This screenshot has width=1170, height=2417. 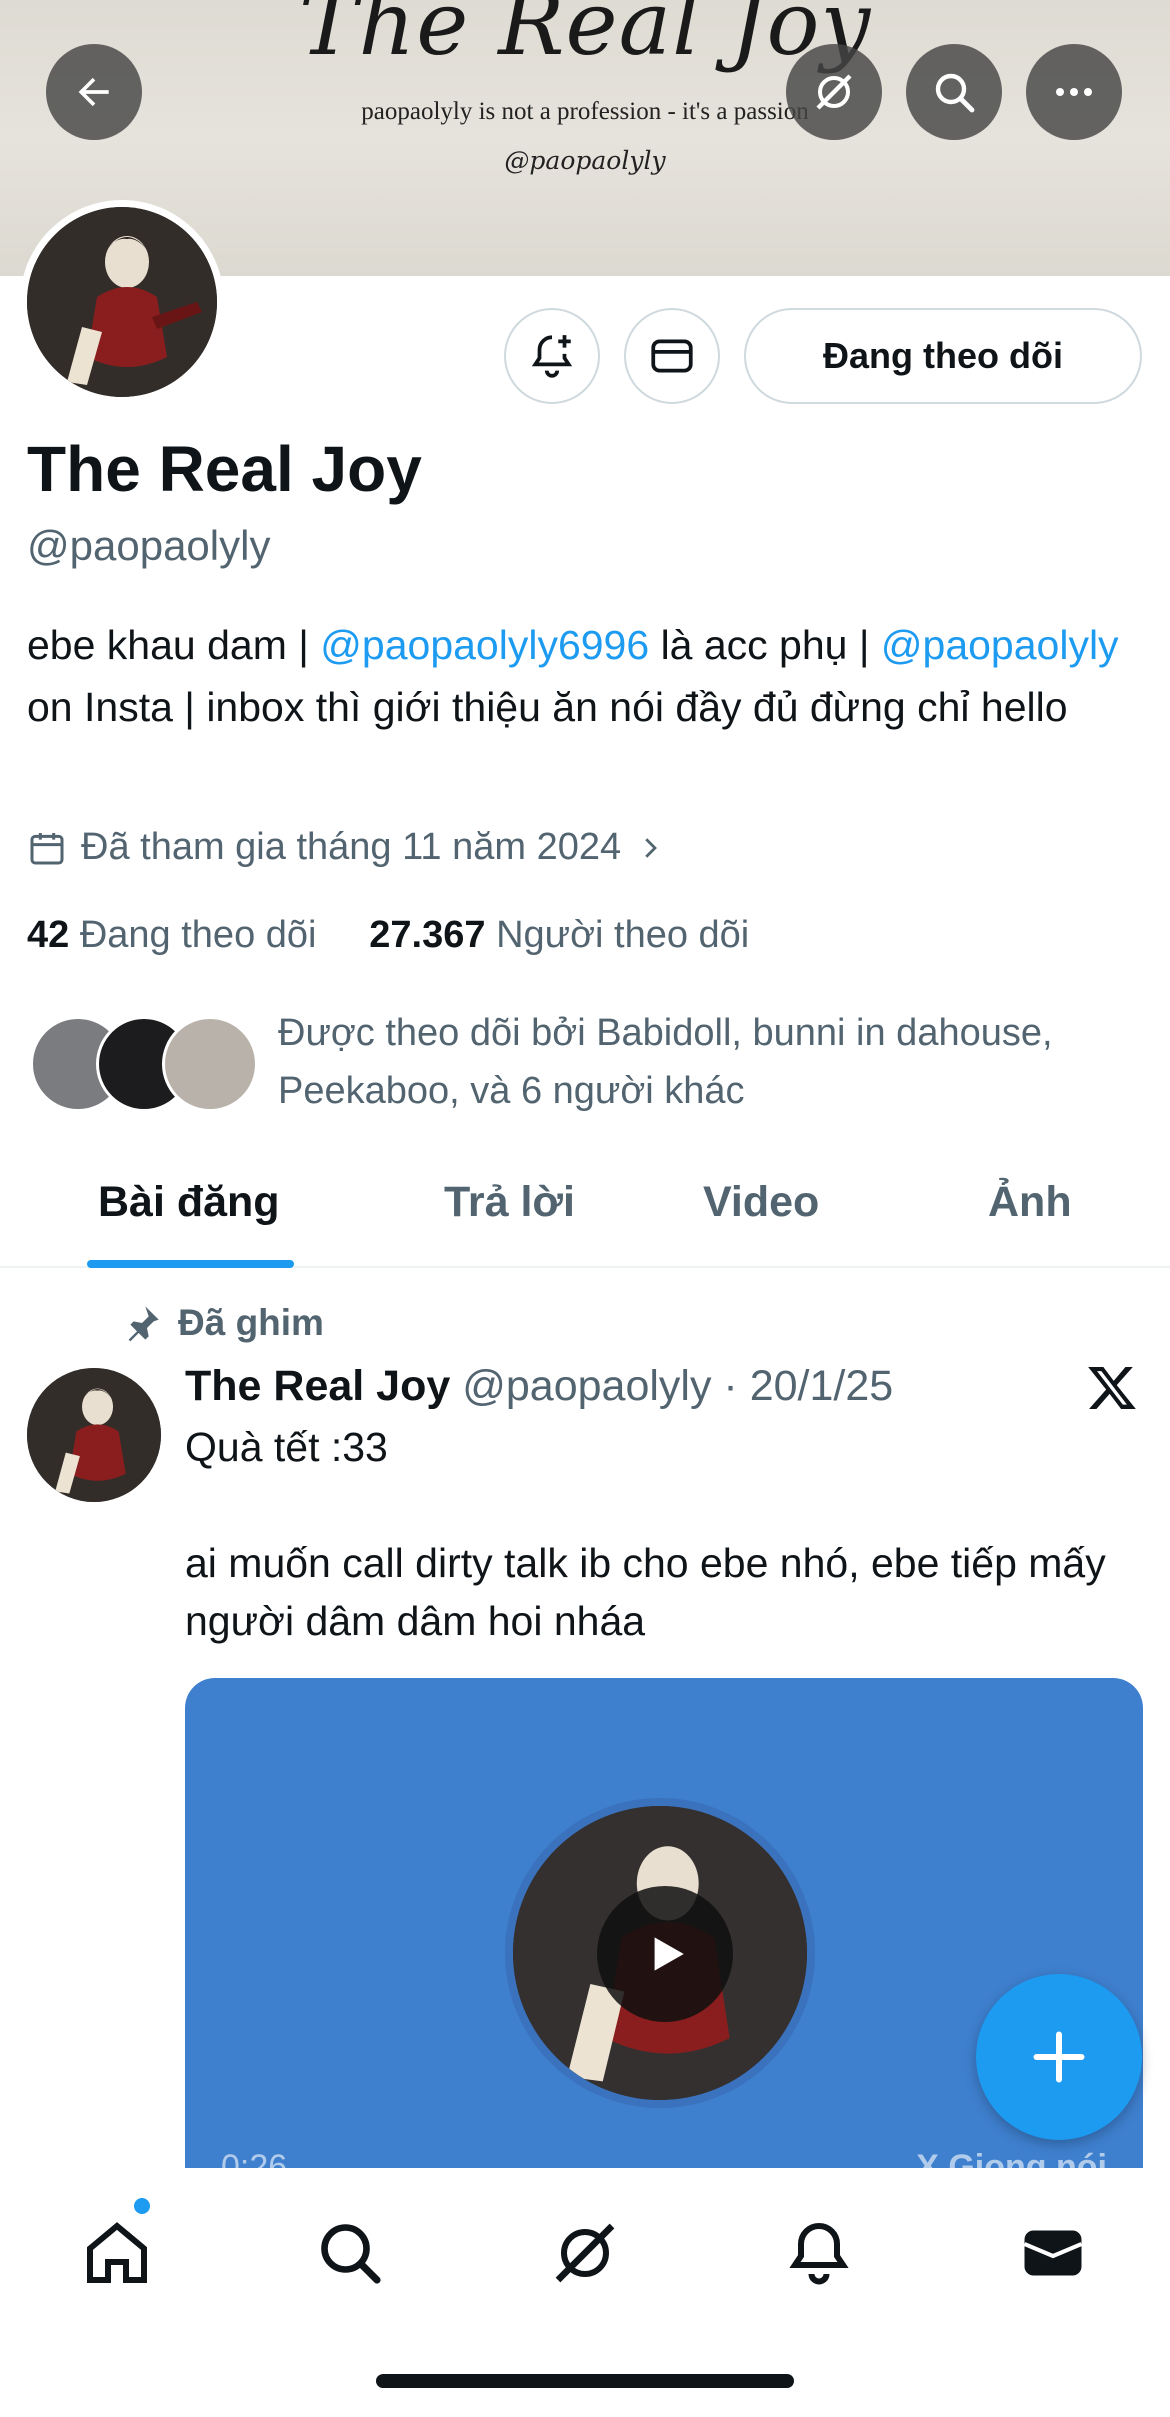 What do you see at coordinates (585, 37) in the screenshot?
I see `banner-title: The Real Joy` at bounding box center [585, 37].